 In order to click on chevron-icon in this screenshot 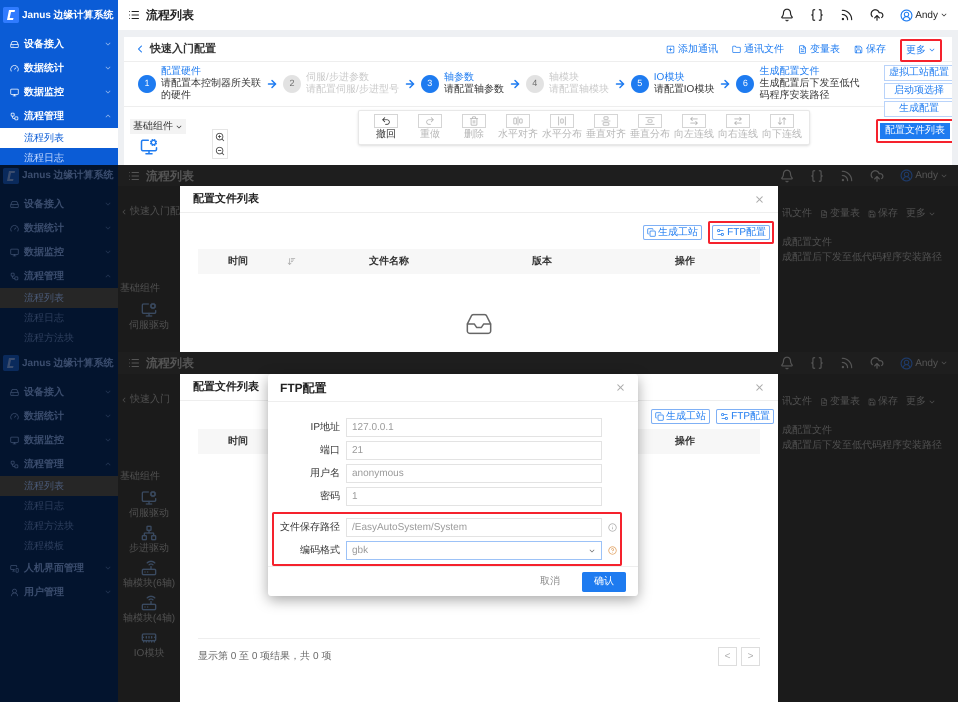, I will do `click(944, 15)`.